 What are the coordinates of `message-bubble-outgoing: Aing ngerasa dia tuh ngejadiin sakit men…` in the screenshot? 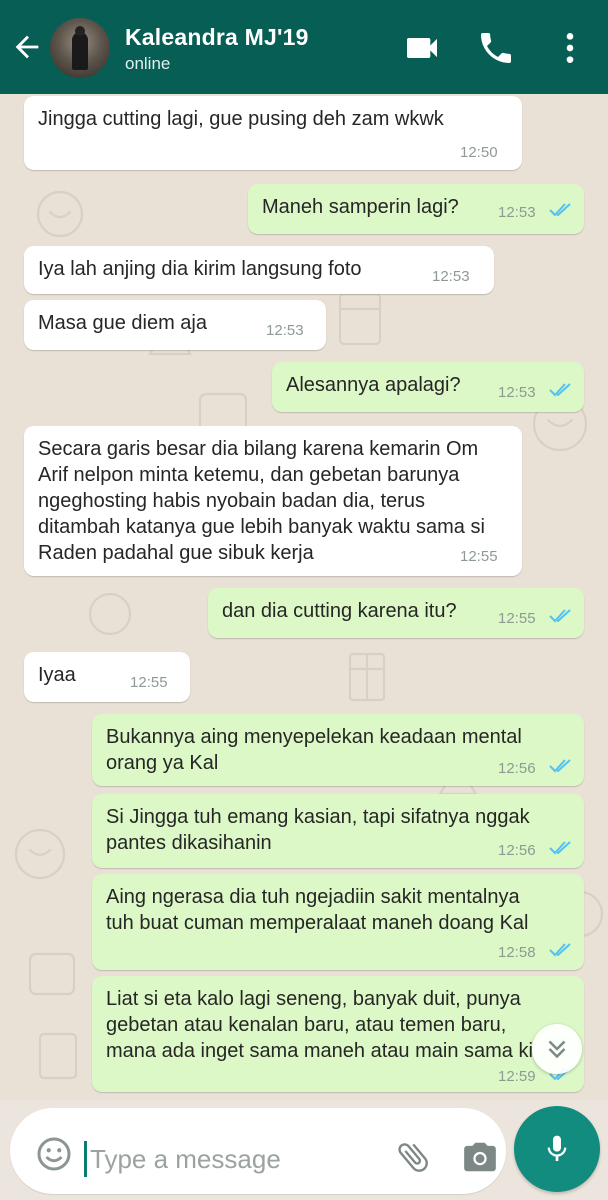 It's located at (338, 922).